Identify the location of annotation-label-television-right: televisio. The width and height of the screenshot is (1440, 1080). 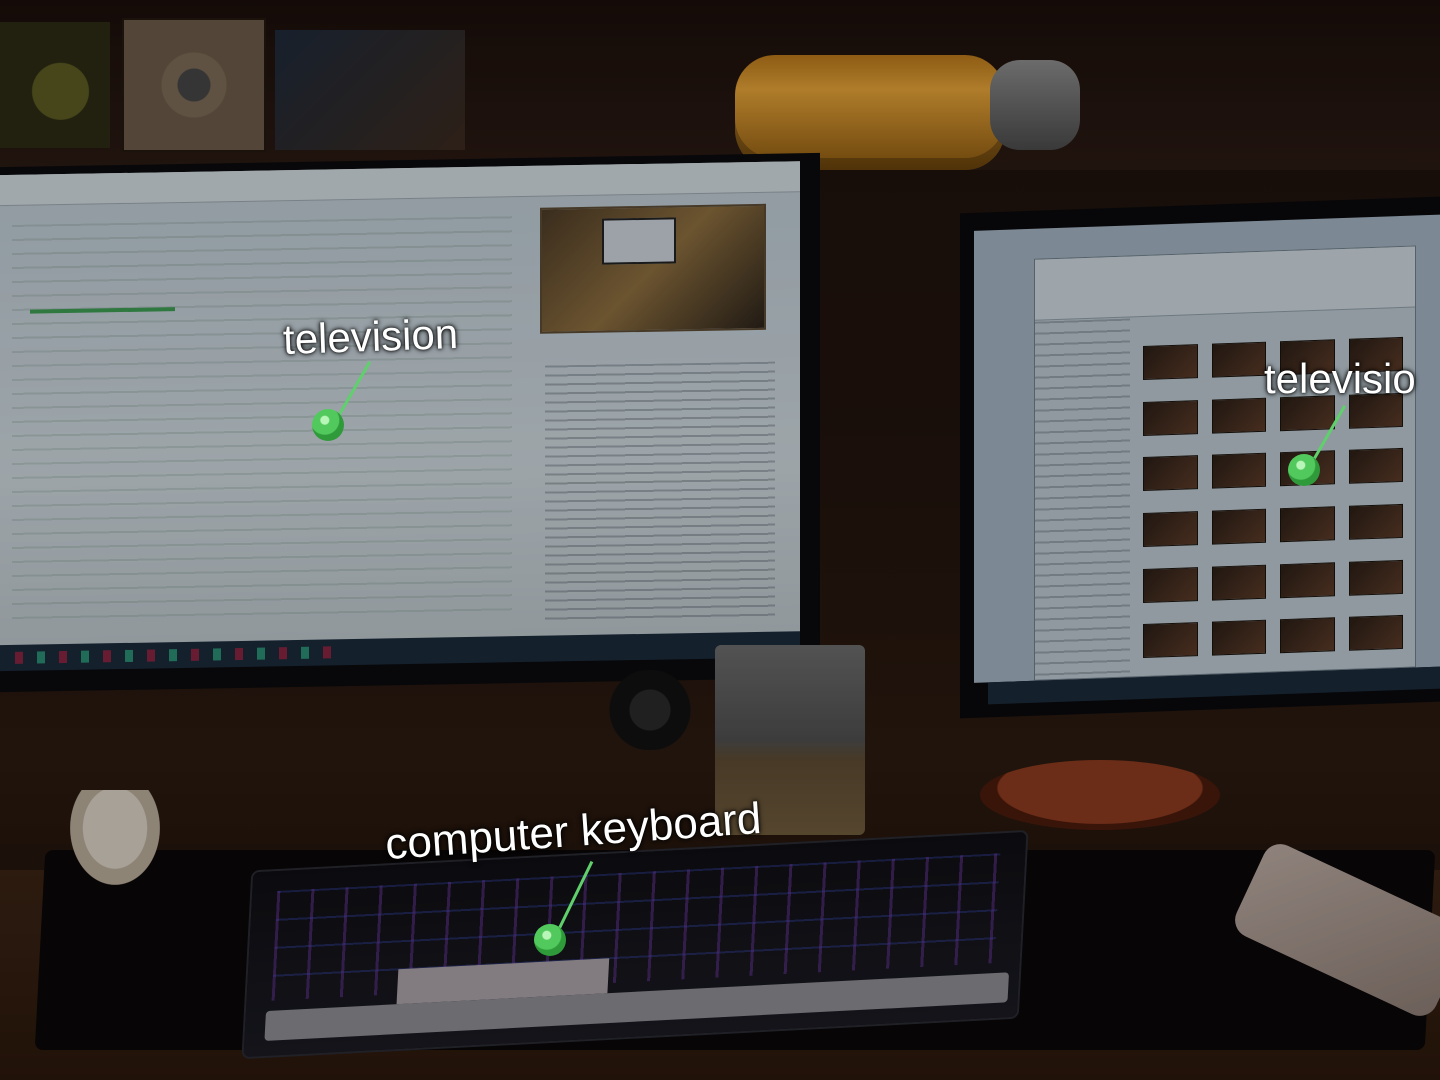
(1340, 378).